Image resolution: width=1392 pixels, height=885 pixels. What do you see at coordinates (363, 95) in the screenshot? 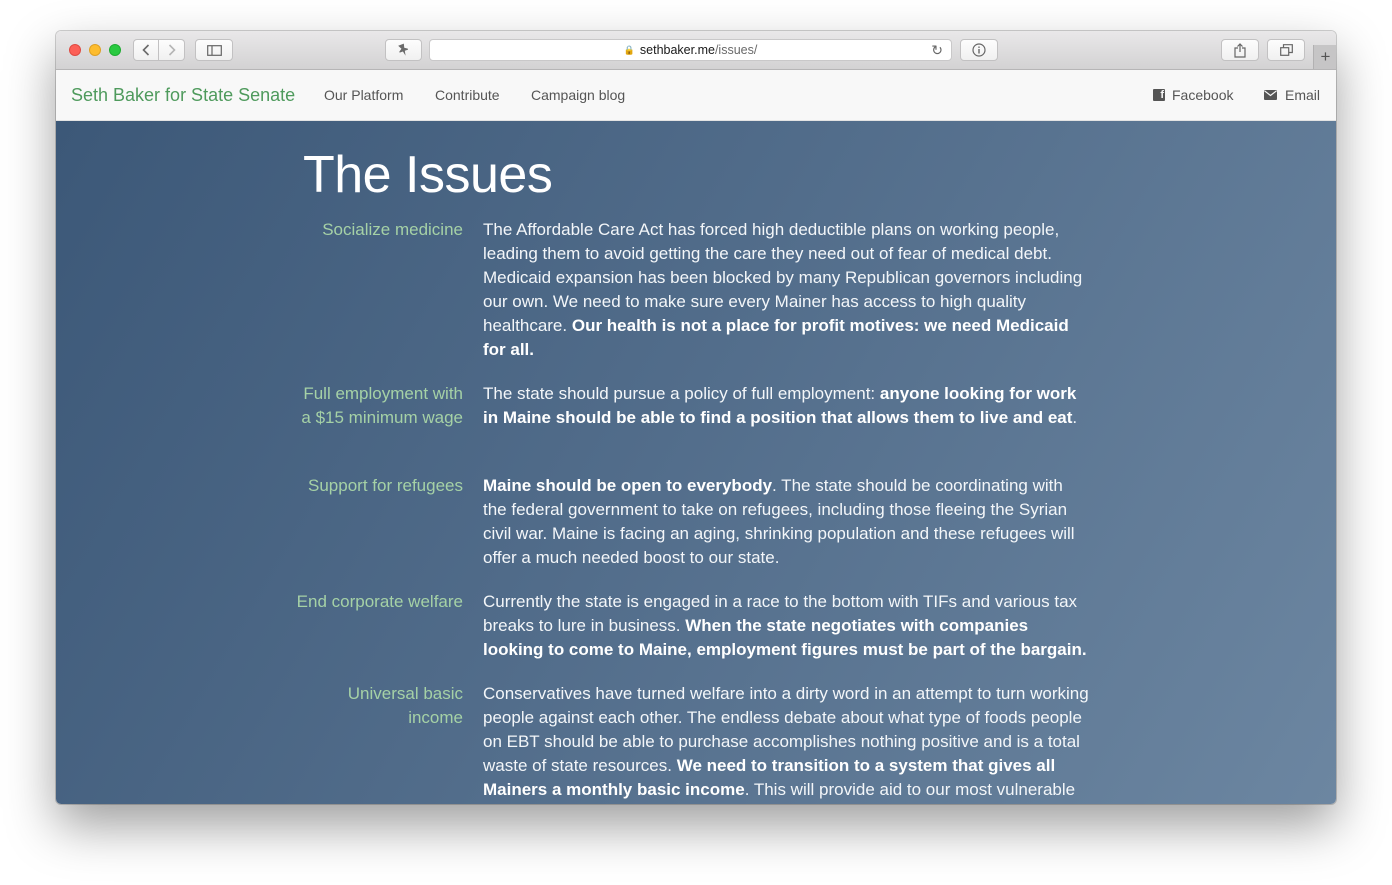
I see `nav-link-our-platform: Our Platform` at bounding box center [363, 95].